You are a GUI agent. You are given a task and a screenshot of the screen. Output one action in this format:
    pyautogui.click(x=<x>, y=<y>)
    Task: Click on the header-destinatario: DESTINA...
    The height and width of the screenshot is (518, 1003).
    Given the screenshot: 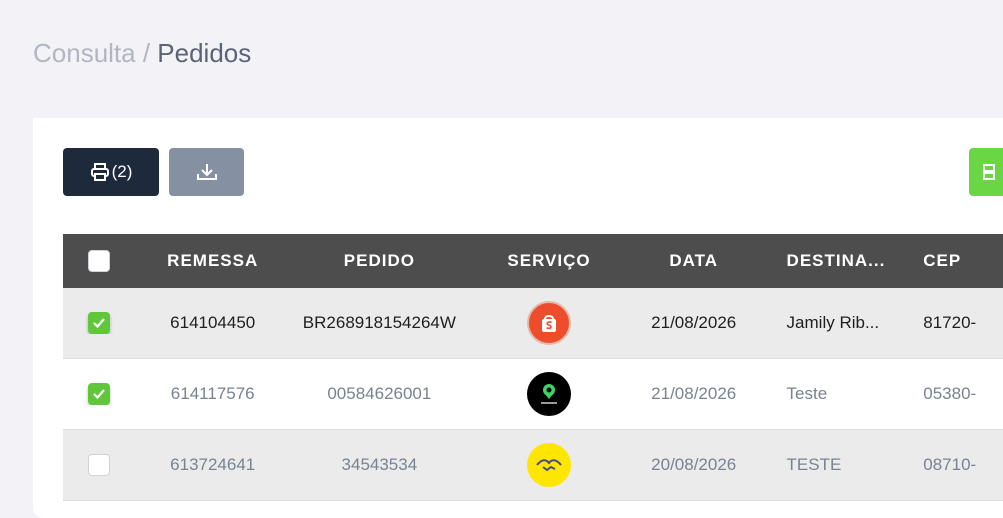 What is the action you would take?
    pyautogui.click(x=849, y=261)
    